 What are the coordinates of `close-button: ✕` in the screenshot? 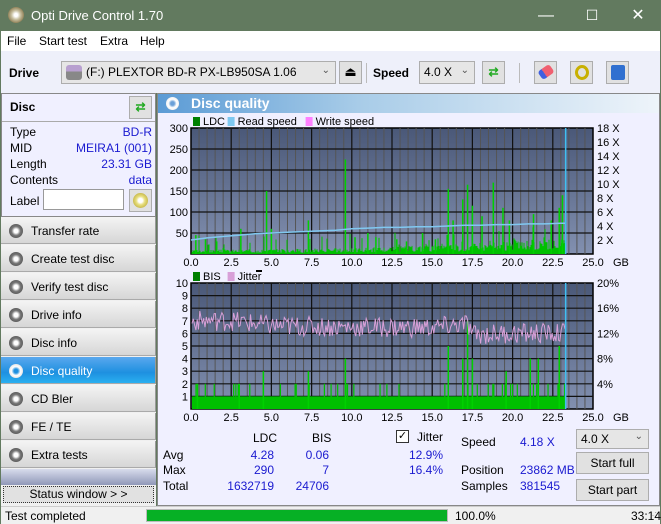 It's located at (638, 15).